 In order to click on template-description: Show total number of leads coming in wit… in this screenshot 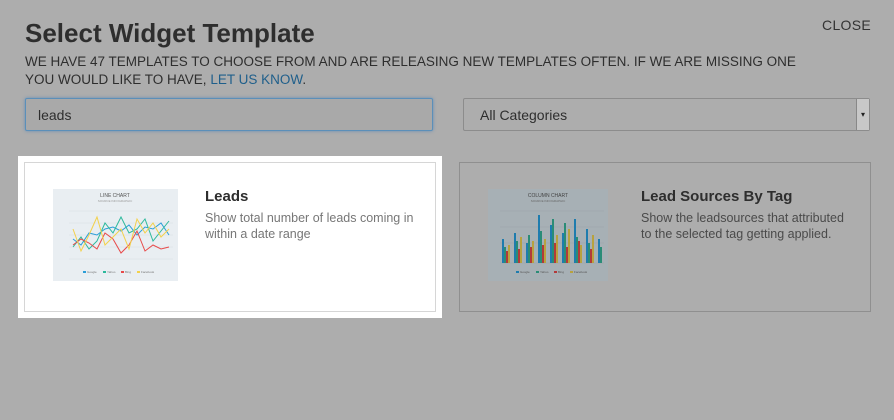, I will do `click(309, 226)`.